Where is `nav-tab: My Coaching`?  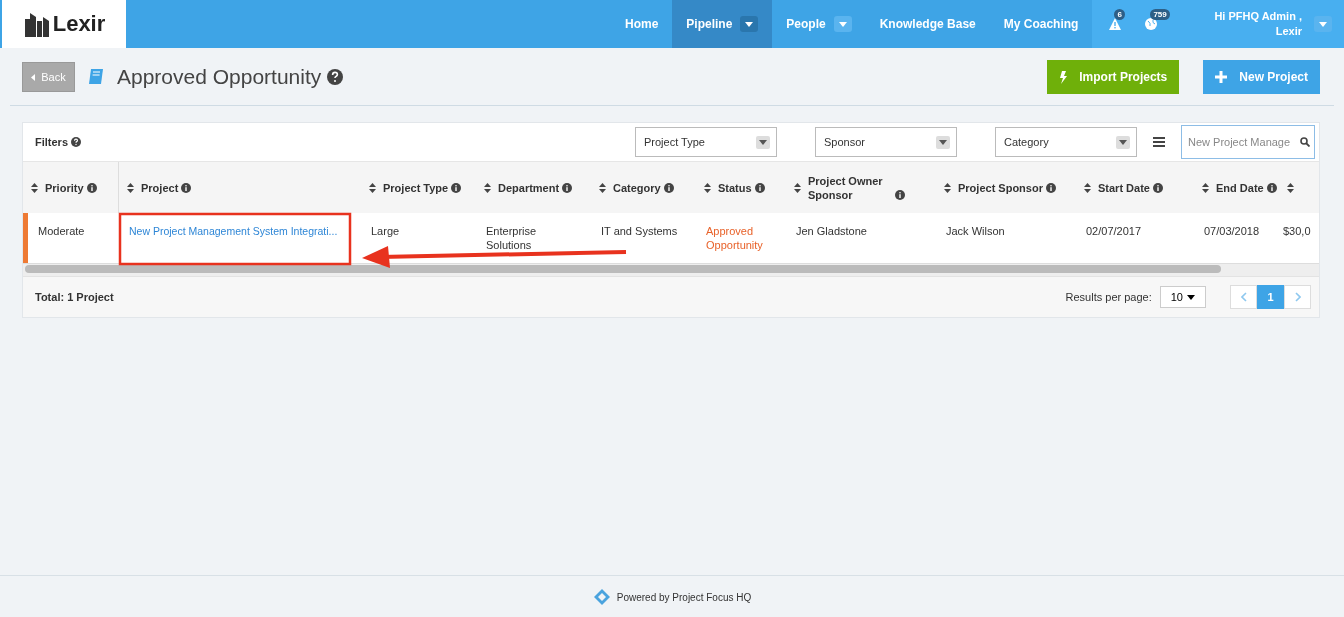
nav-tab: My Coaching is located at coordinates (1041, 24).